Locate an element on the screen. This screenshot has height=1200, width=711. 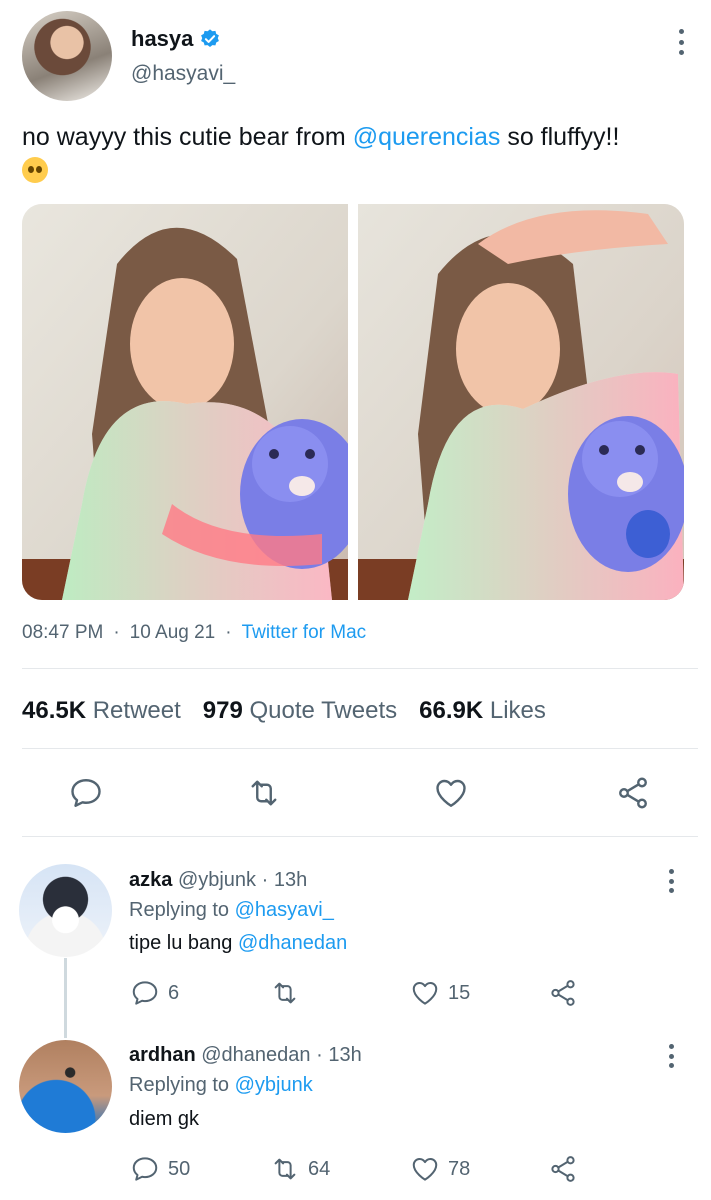
retweets-count: 46.5K is located at coordinates (54, 710).